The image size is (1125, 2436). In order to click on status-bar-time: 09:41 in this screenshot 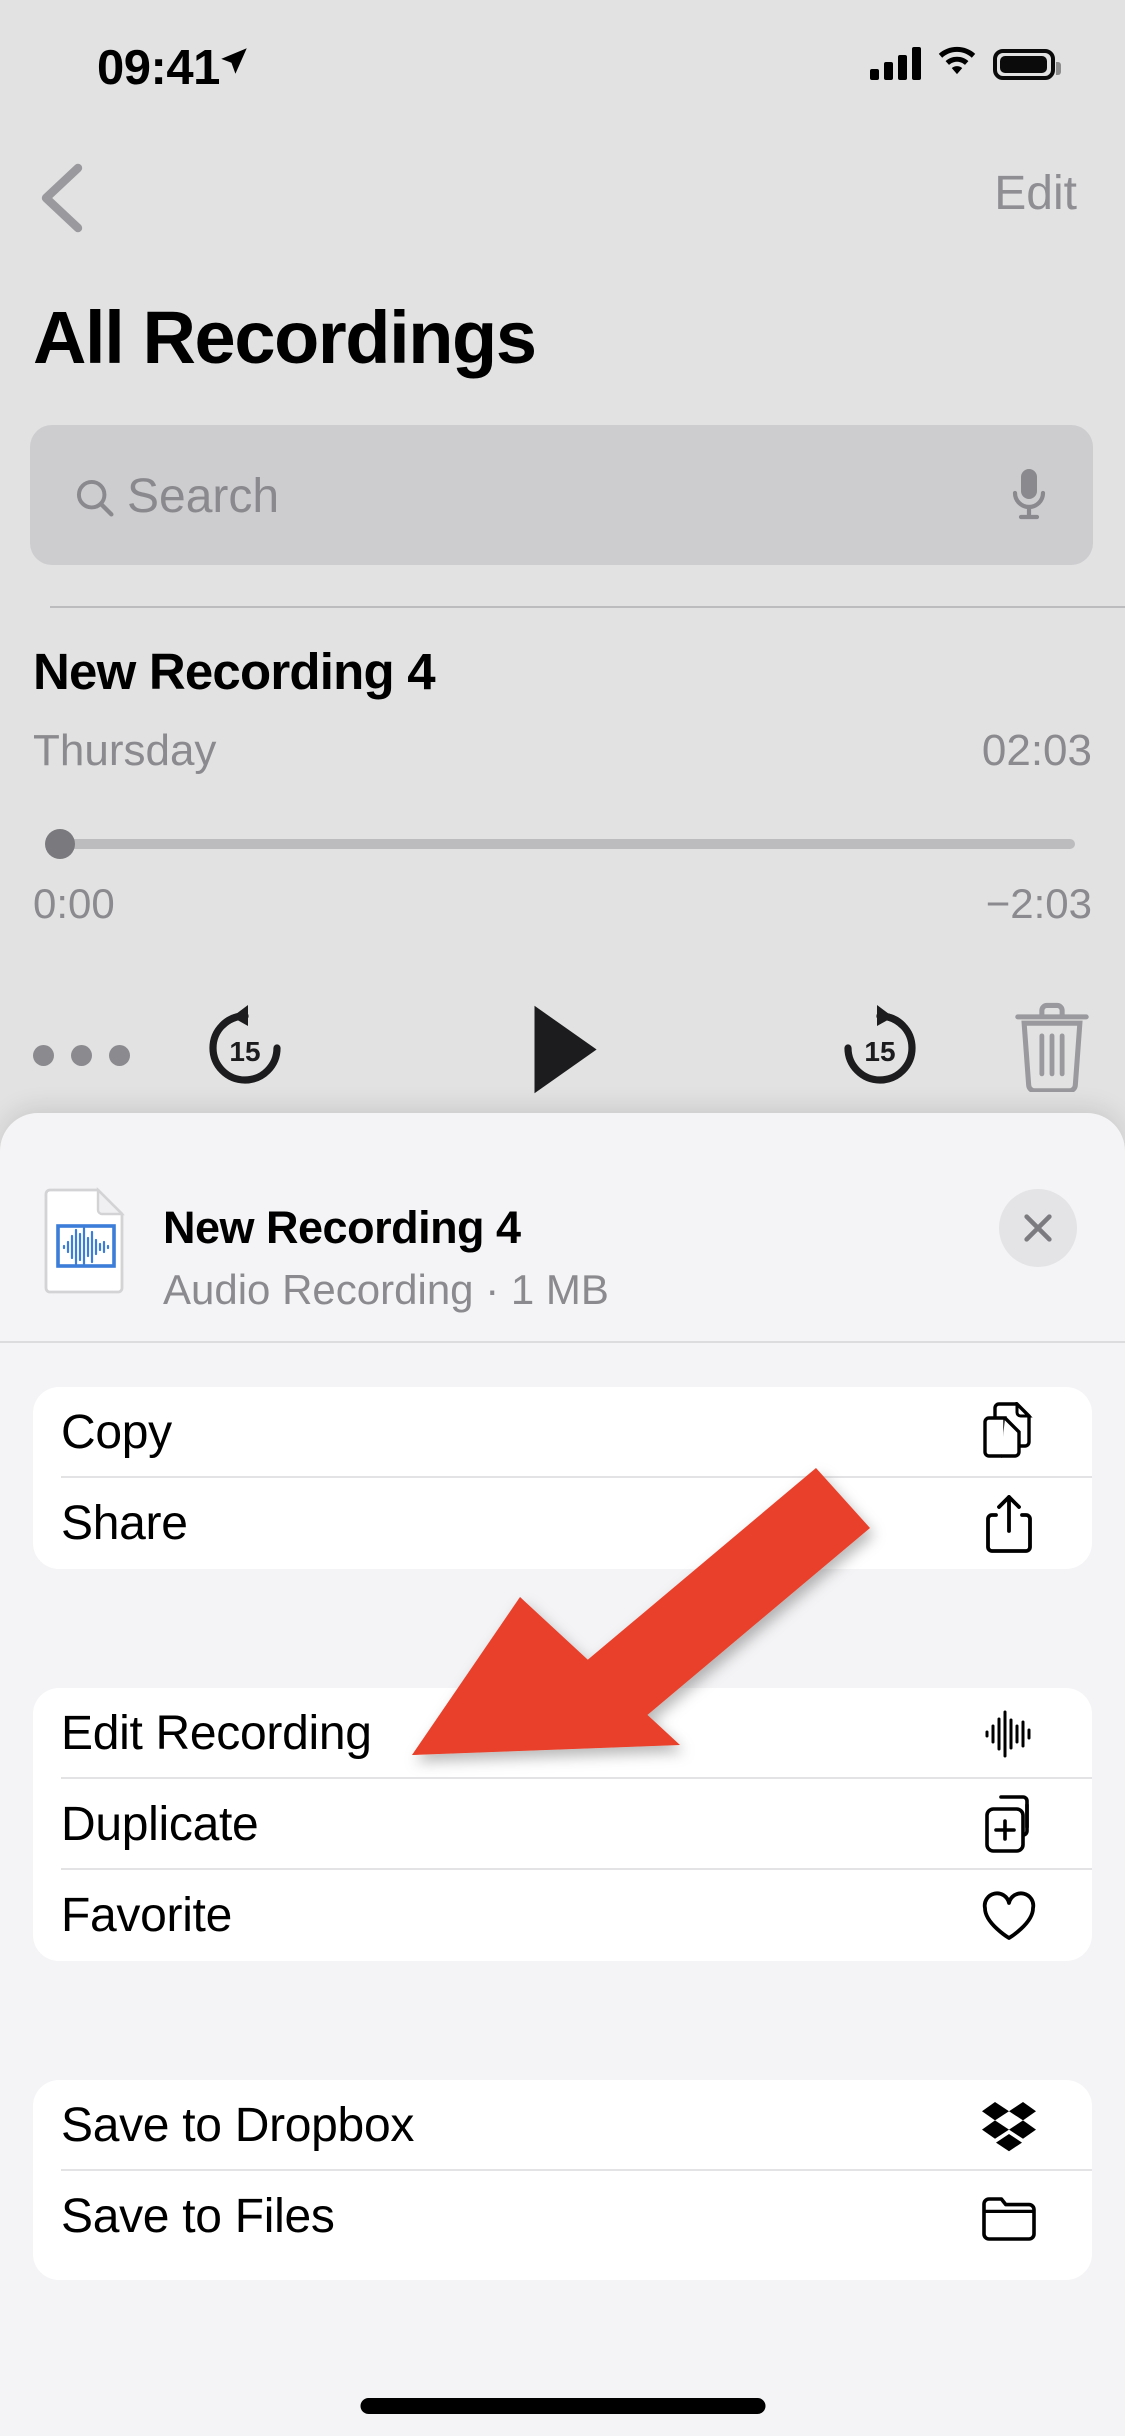, I will do `click(158, 68)`.